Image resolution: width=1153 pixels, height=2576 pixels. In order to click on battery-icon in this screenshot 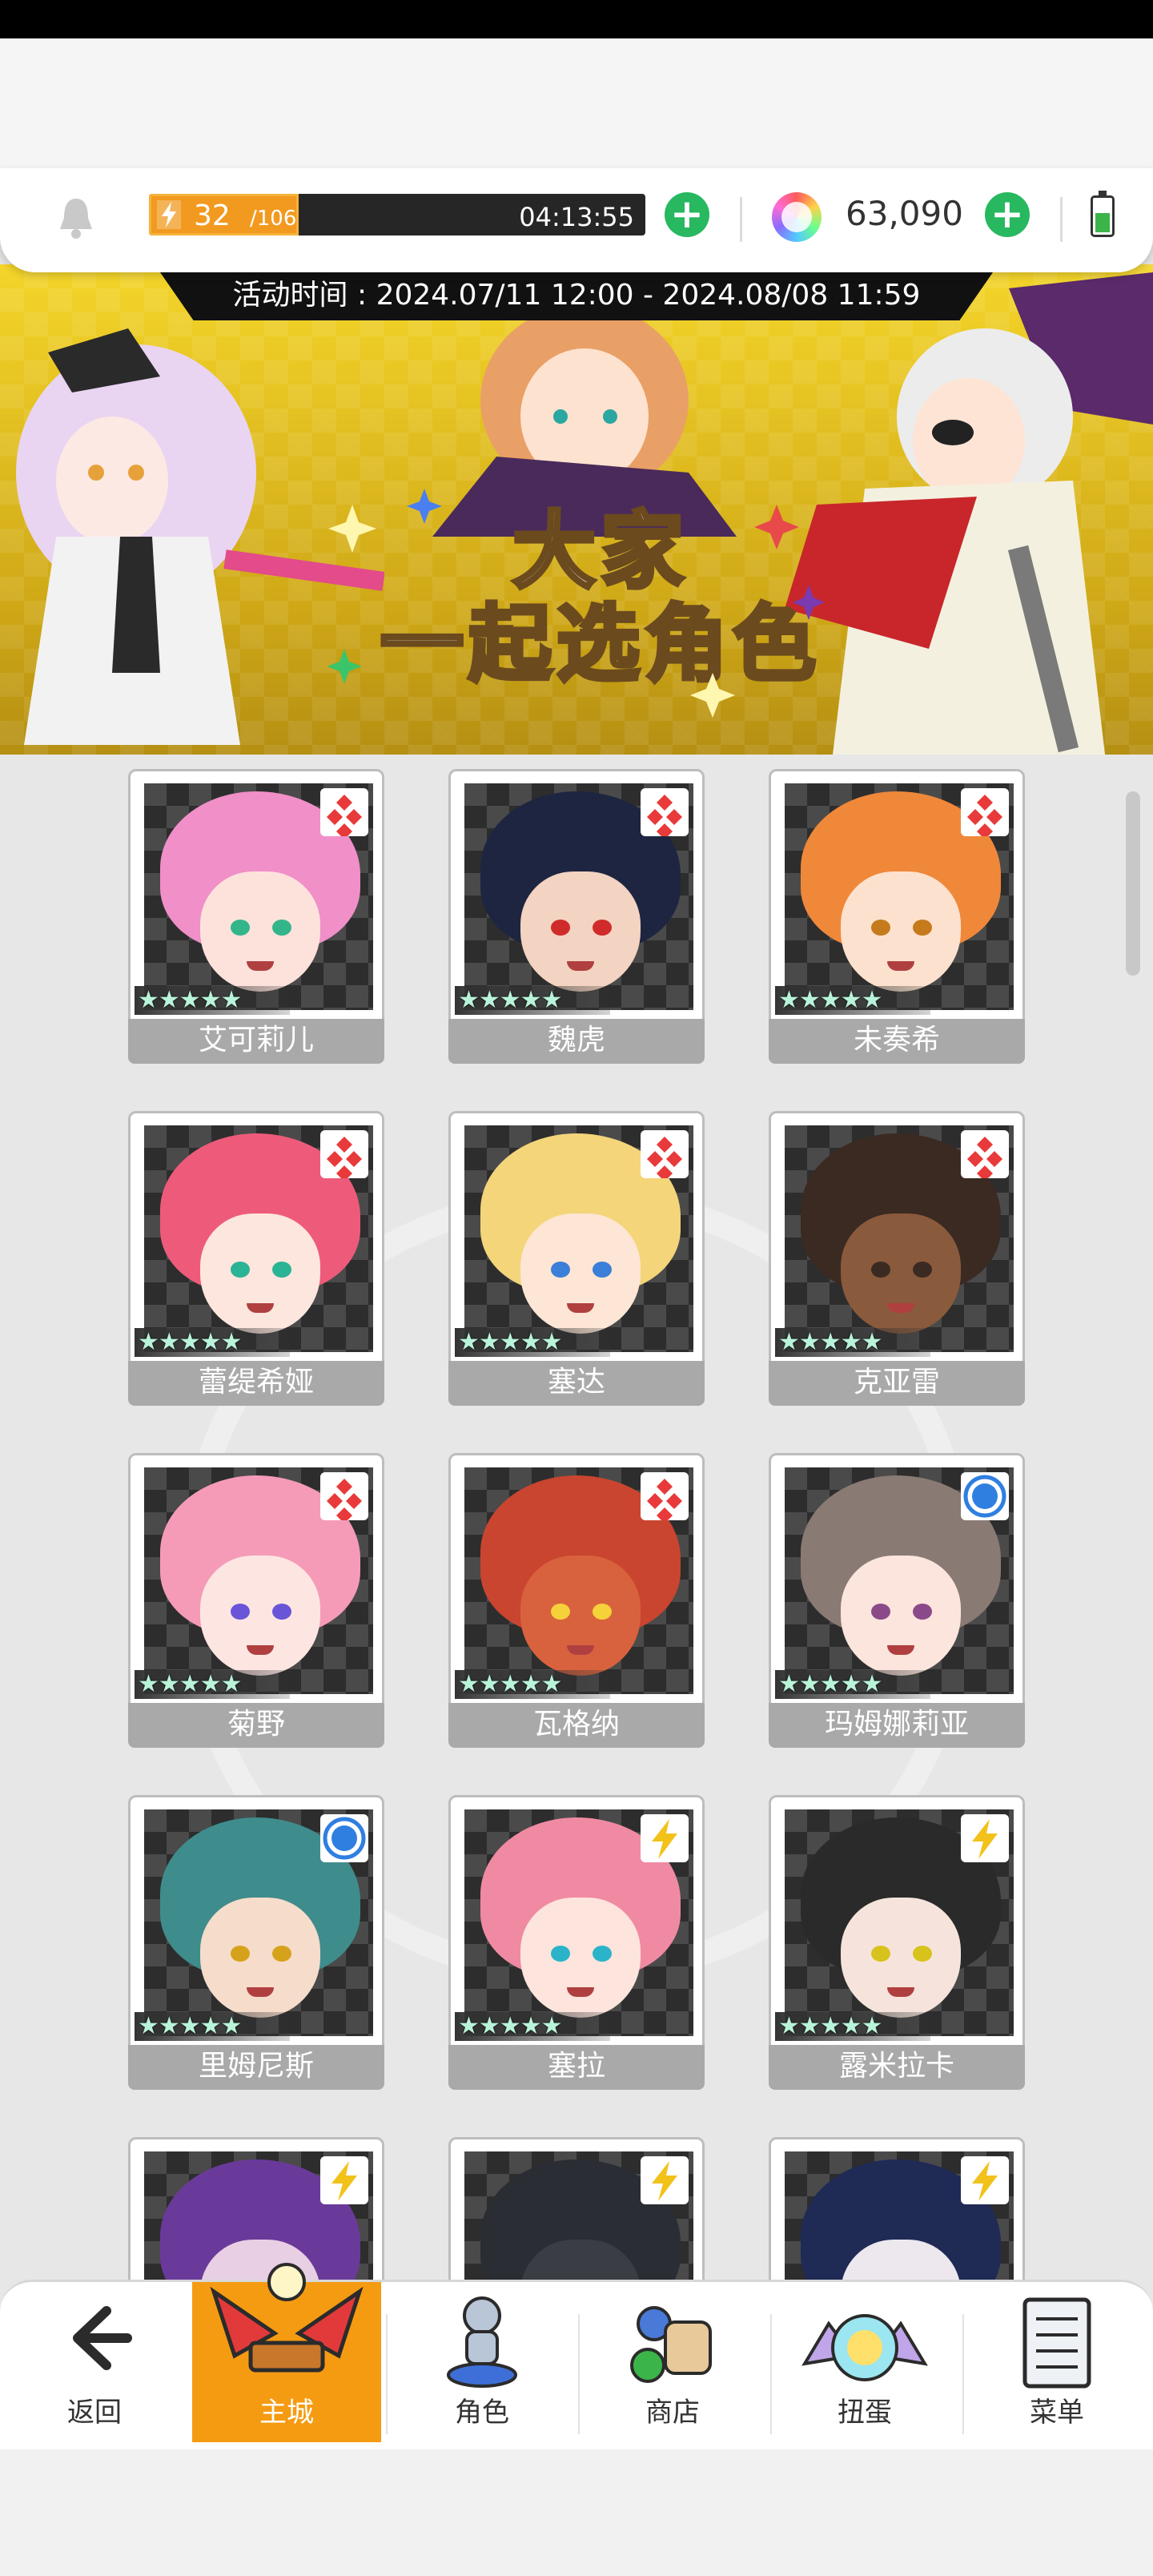, I will do `click(1103, 214)`.